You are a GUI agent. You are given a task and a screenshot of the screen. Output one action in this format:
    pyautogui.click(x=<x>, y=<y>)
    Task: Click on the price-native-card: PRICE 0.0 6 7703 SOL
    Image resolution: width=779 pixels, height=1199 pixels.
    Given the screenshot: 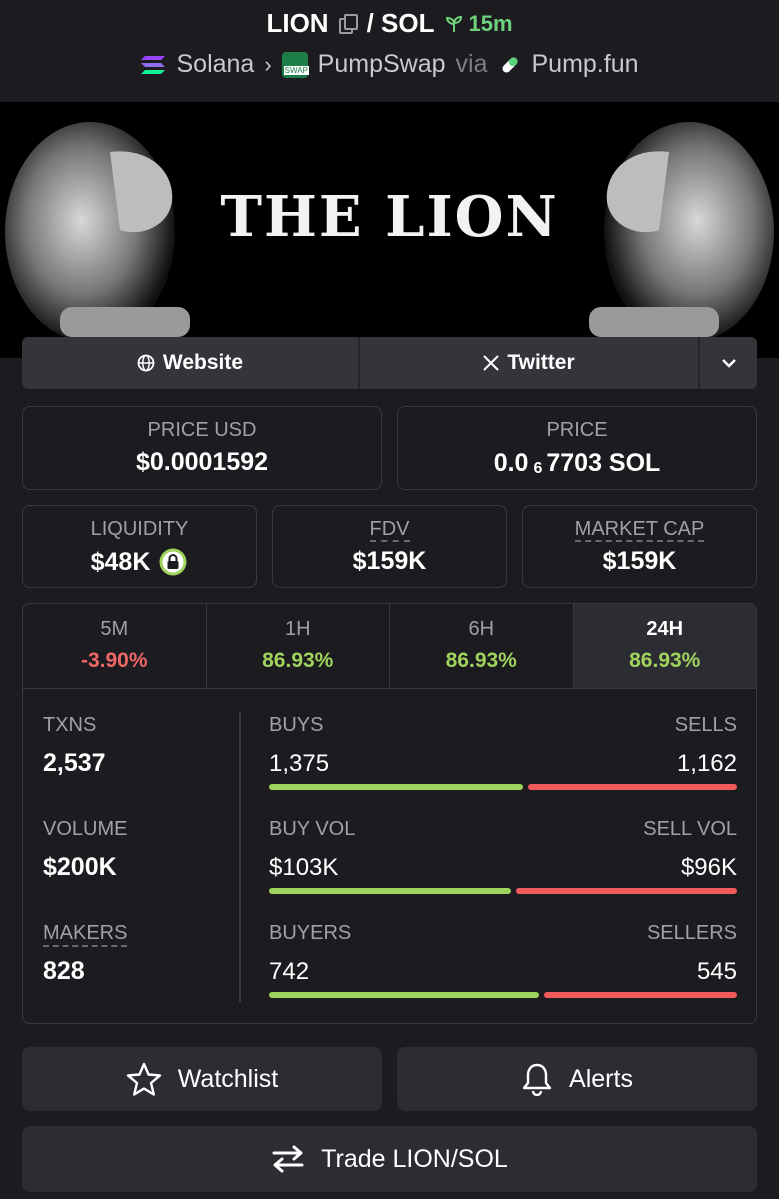 What is the action you would take?
    pyautogui.click(x=577, y=448)
    